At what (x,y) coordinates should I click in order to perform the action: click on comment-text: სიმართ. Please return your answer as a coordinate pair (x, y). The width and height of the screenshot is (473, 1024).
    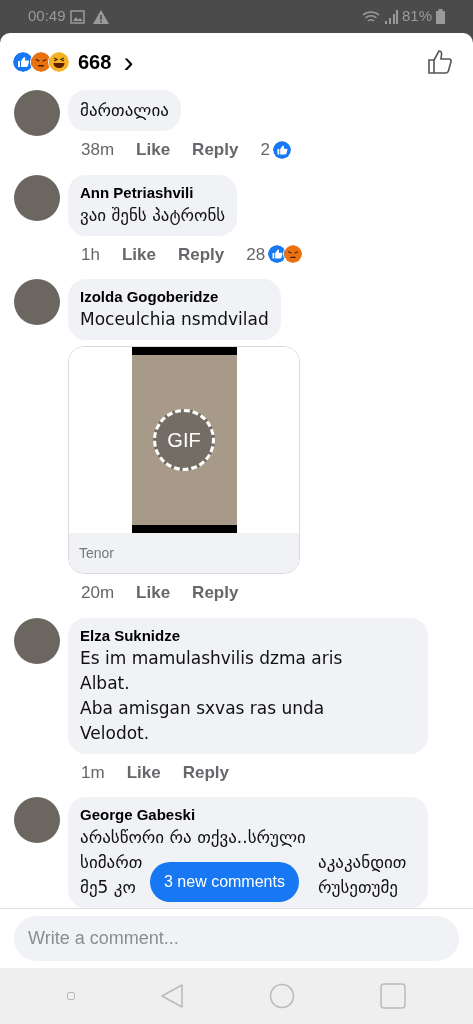
    Looking at the image, I should click on (111, 862).